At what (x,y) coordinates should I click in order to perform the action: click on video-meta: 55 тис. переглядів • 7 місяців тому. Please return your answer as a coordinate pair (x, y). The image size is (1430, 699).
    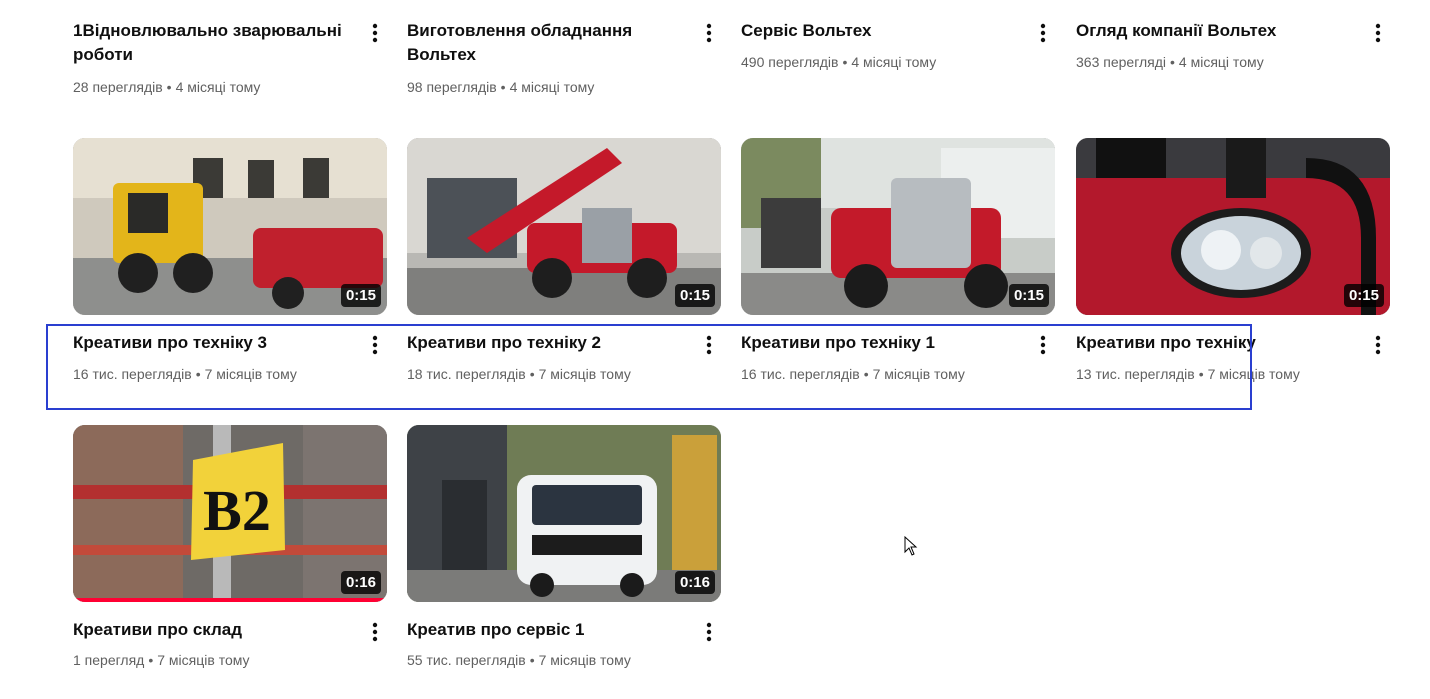
    Looking at the image, I should click on (519, 660).